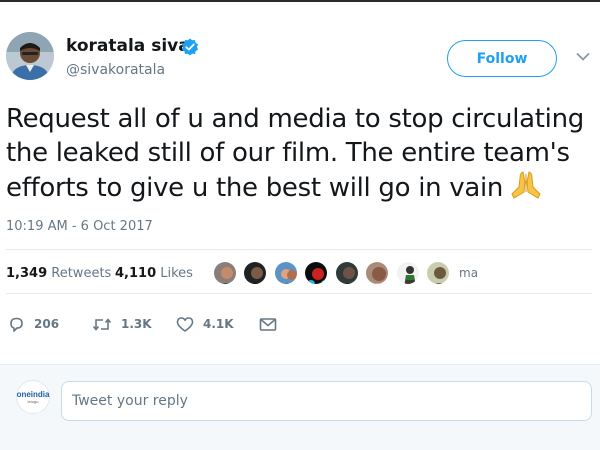  What do you see at coordinates (300, 1) in the screenshot?
I see `top-border` at bounding box center [300, 1].